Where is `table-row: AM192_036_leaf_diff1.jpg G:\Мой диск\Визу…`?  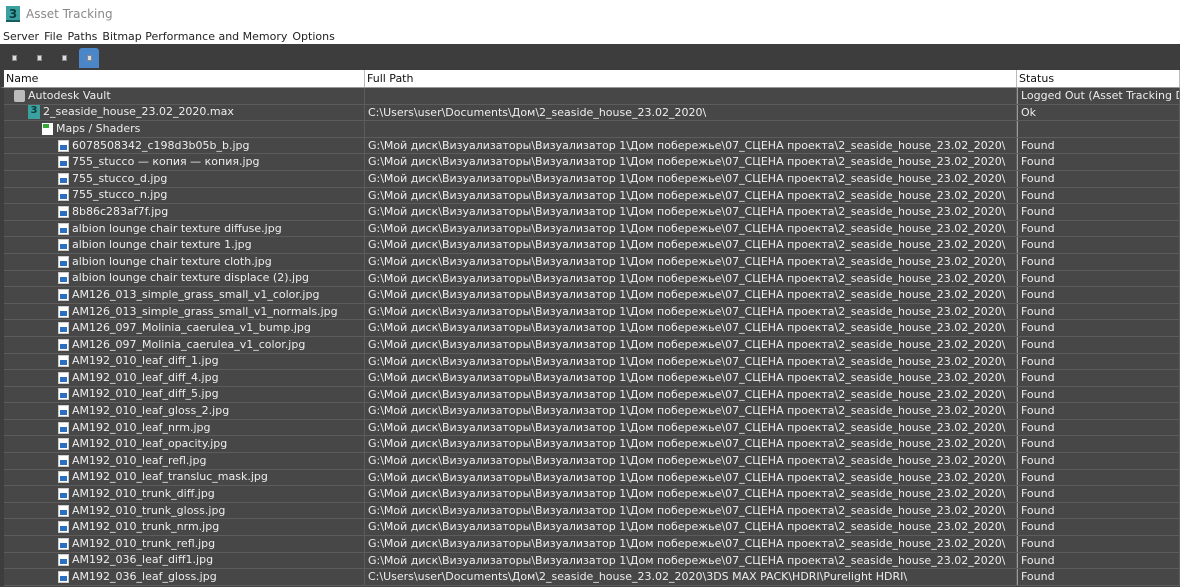 table-row: AM192_036_leaf_diff1.jpg G:\Мой диск\Визу… is located at coordinates (592, 561).